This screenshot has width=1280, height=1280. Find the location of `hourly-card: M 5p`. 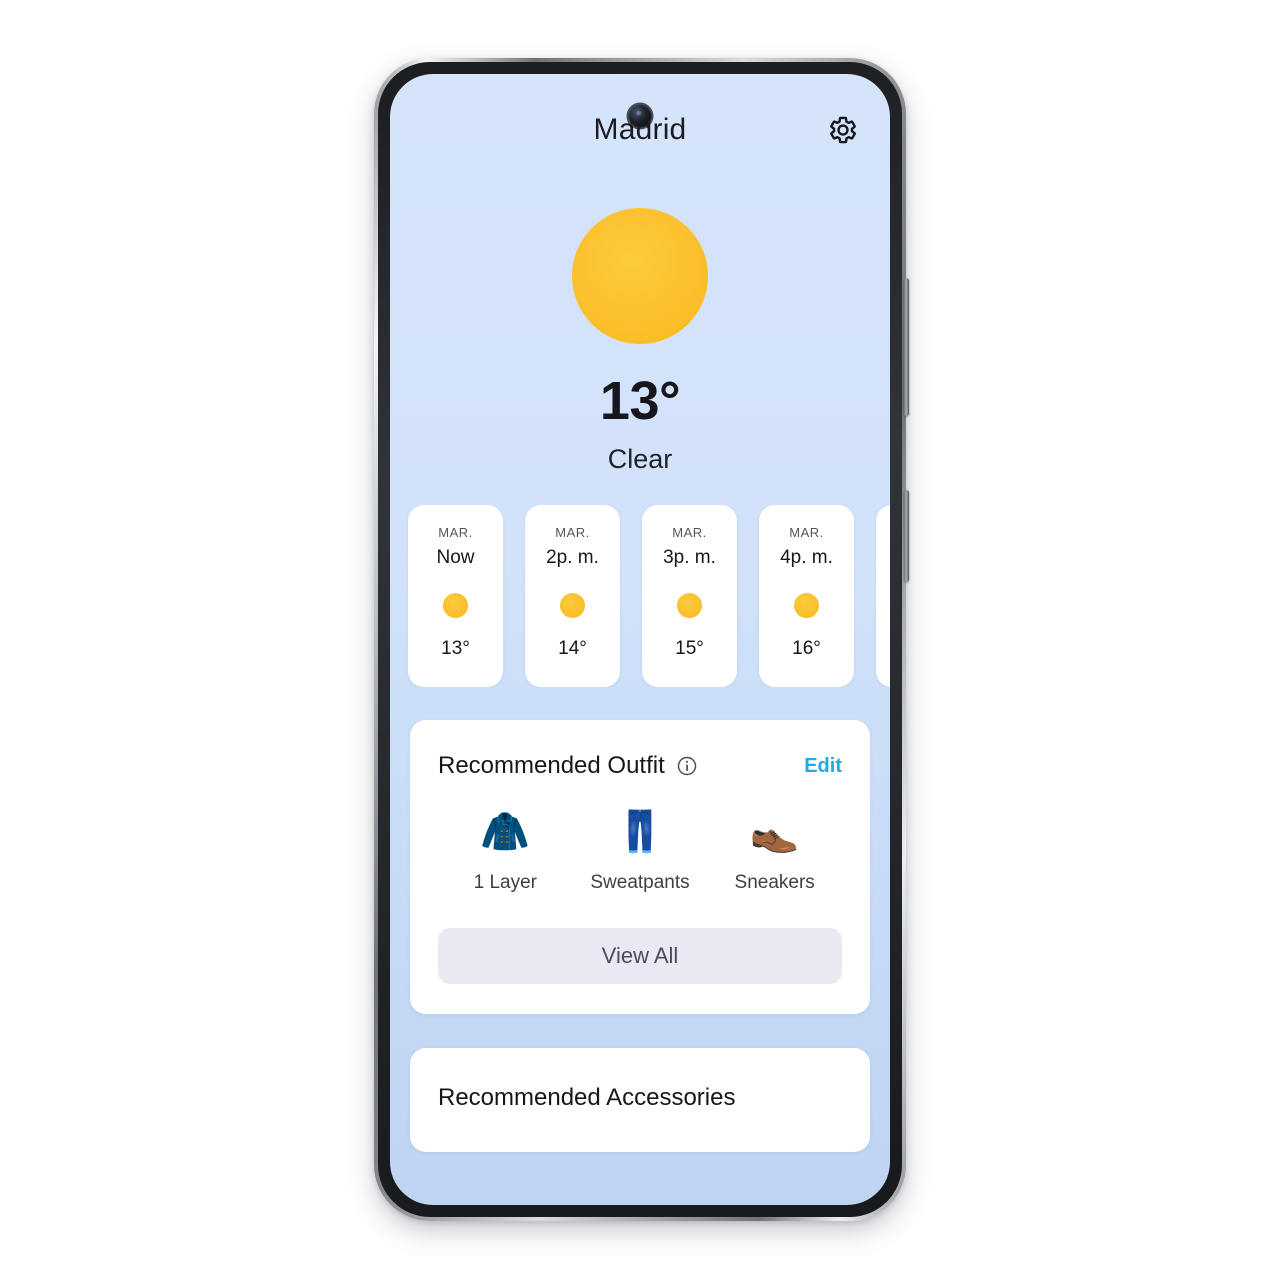

hourly-card: M 5p is located at coordinates (883, 596).